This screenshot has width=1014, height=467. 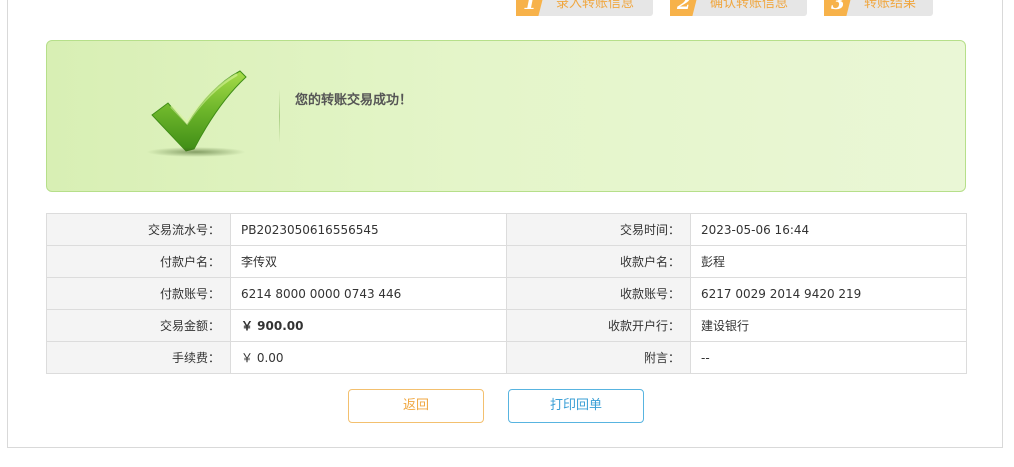 I want to click on fee-label: 手续费：, so click(x=138, y=357).